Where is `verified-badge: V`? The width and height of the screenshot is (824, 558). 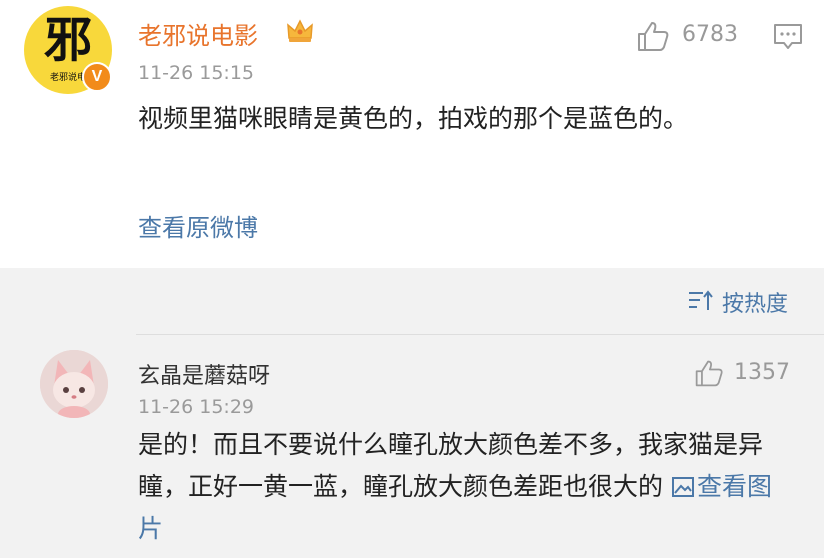 verified-badge: V is located at coordinates (97, 77).